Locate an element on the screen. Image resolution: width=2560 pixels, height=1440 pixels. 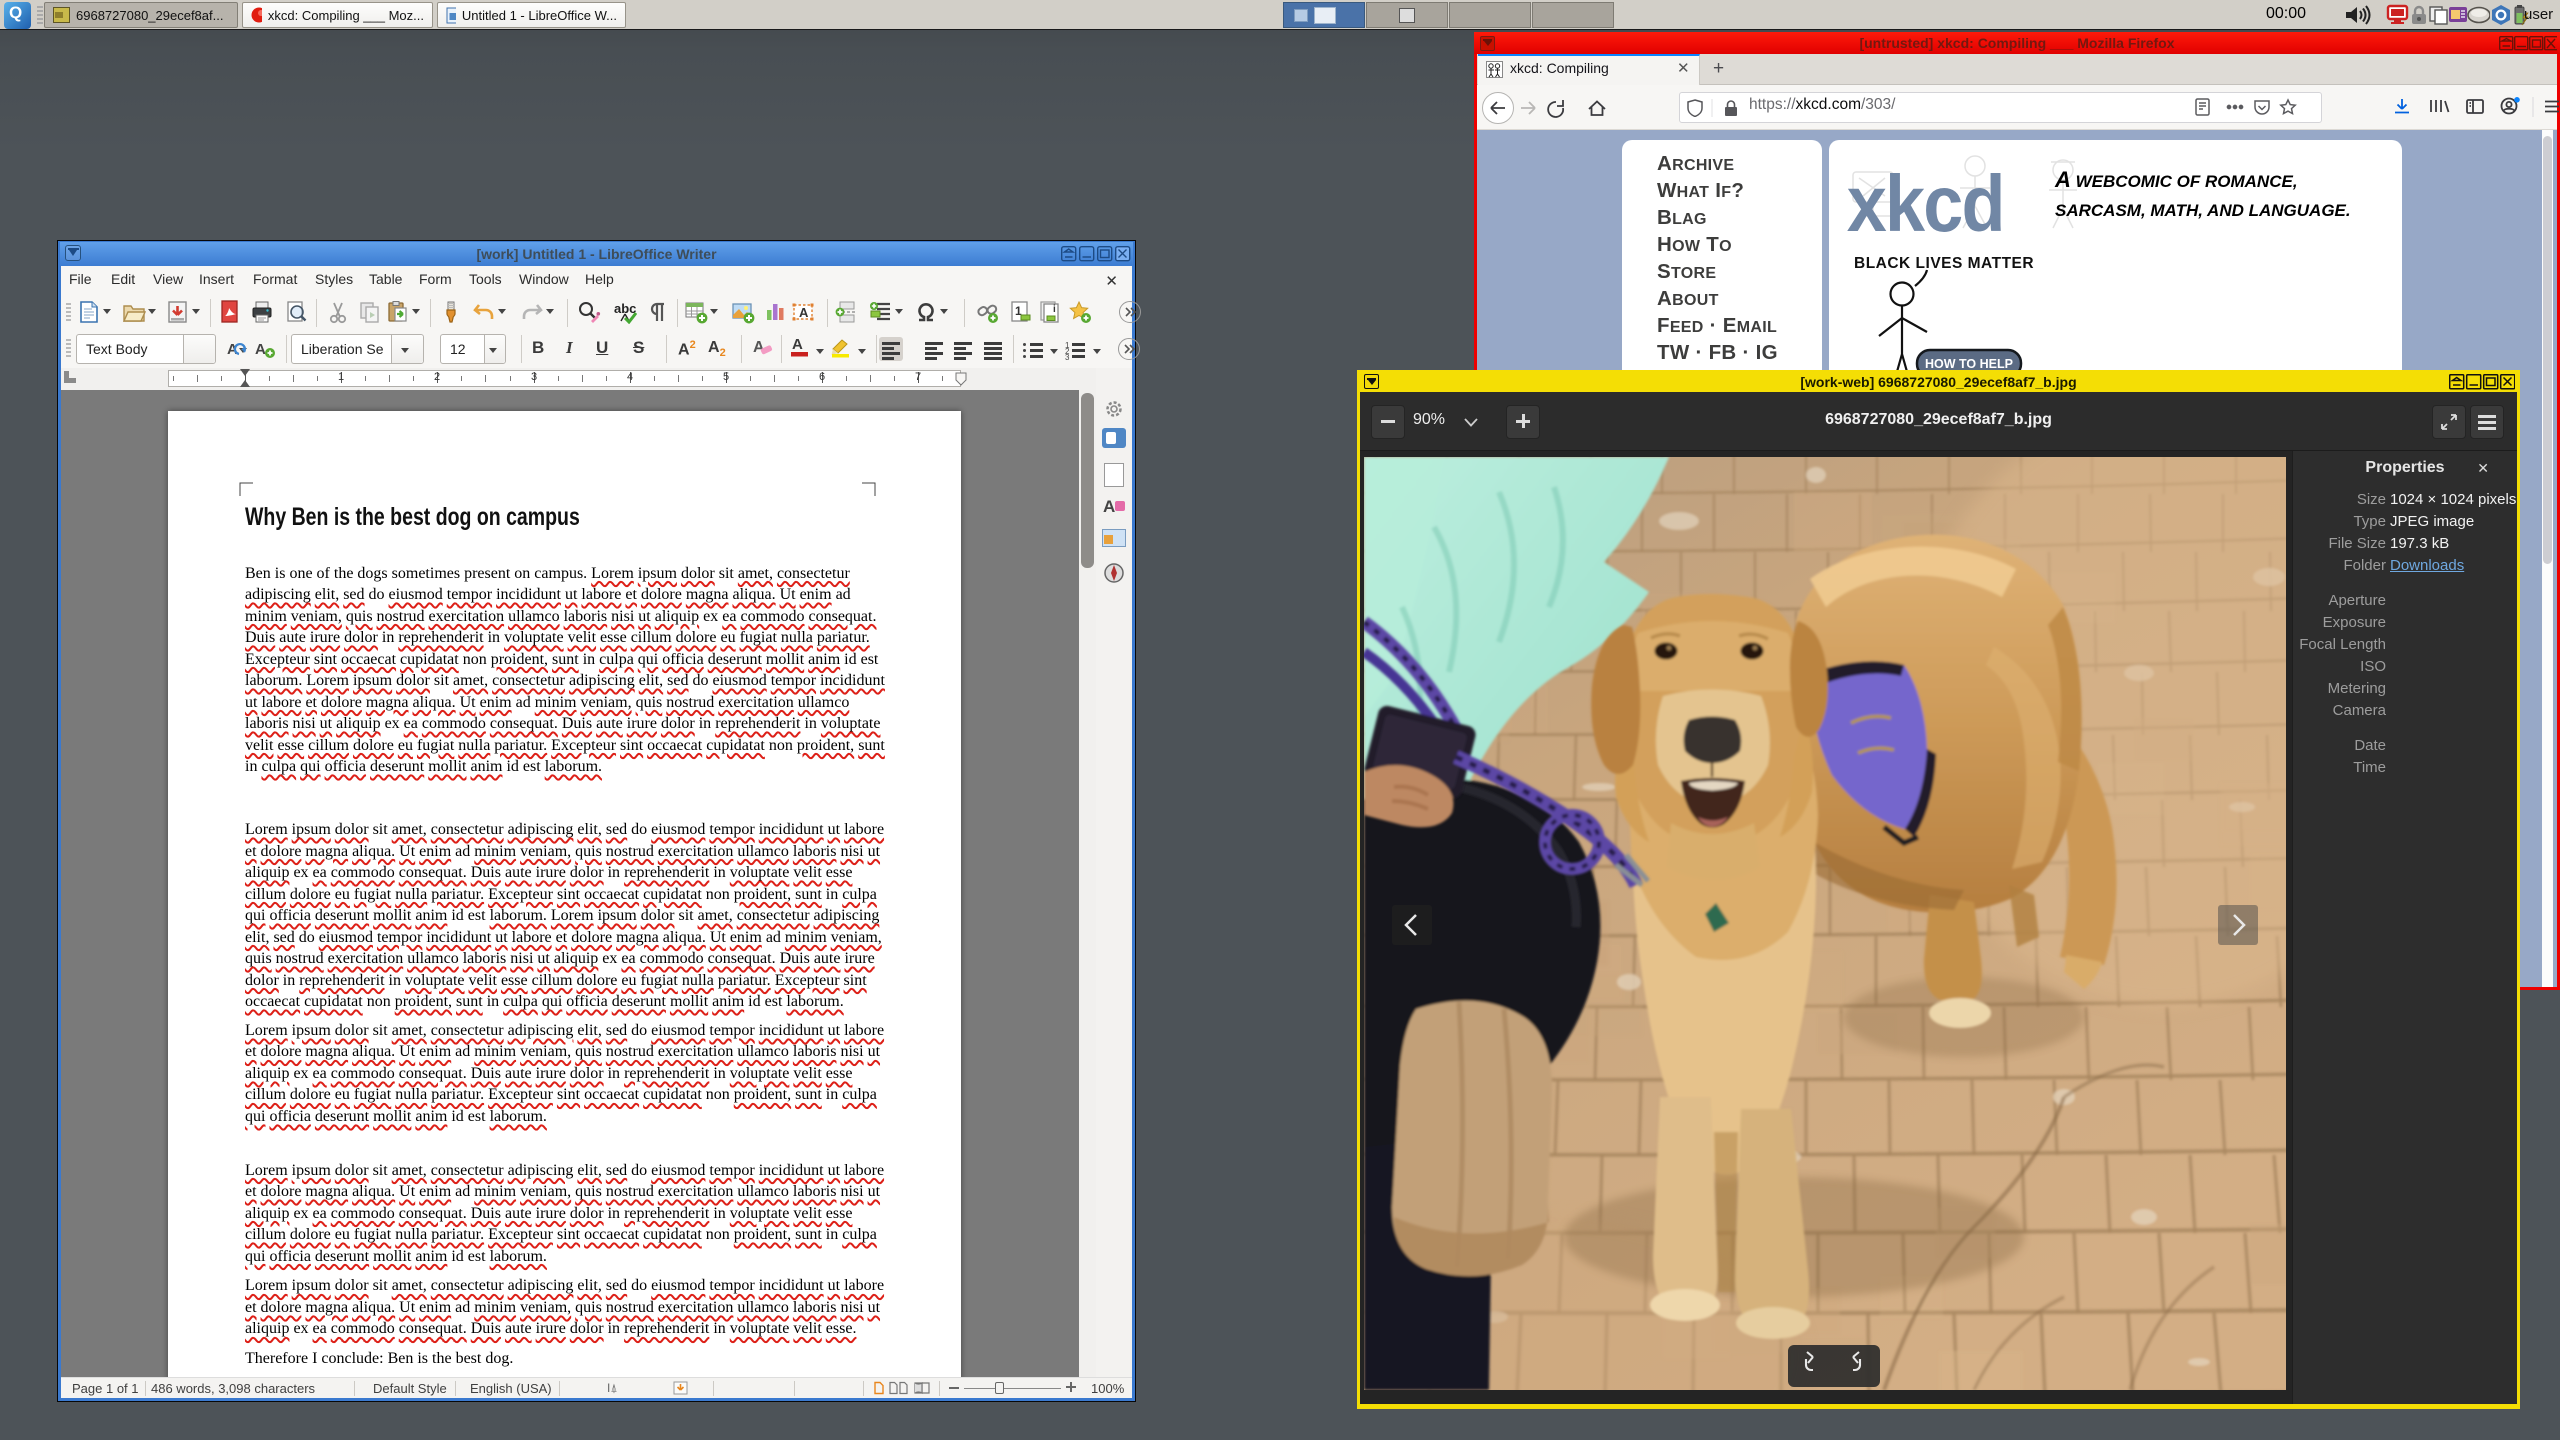
svg-text: abc is located at coordinates (625, 308).